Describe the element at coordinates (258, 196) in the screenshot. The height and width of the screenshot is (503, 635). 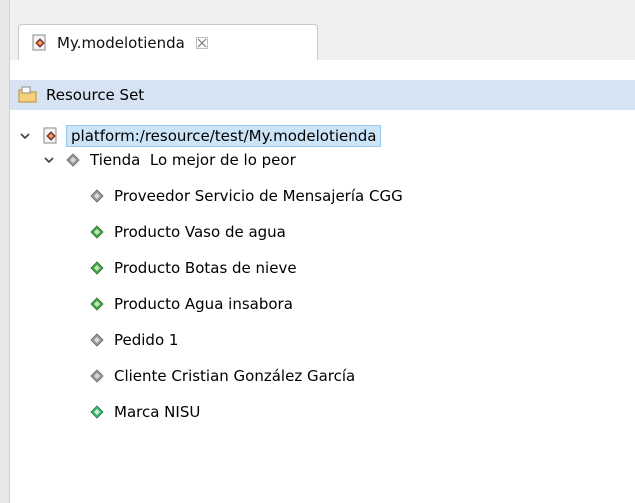
I see `tree-node-child-label: Proveedor Servicio de Mensajería CGG` at that location.